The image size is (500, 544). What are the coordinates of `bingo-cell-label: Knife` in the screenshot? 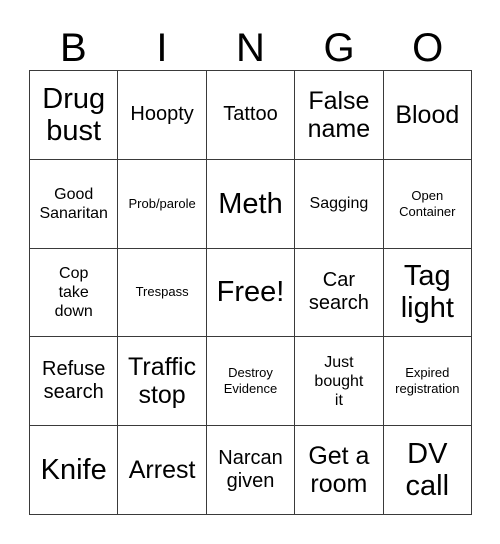 It's located at (73, 470).